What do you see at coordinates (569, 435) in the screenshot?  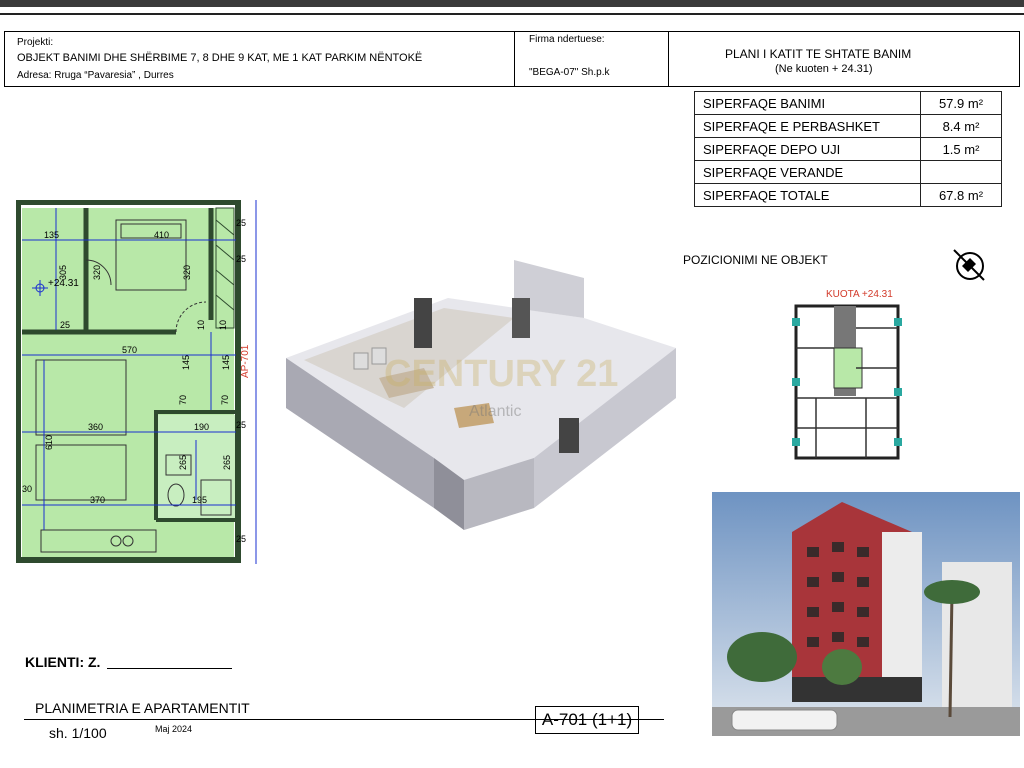 I see `render-door` at bounding box center [569, 435].